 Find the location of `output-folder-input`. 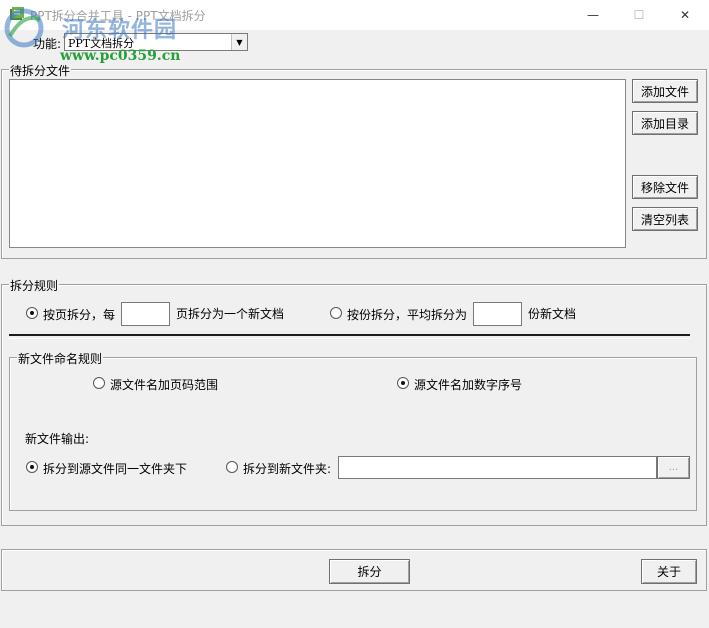

output-folder-input is located at coordinates (497, 467).